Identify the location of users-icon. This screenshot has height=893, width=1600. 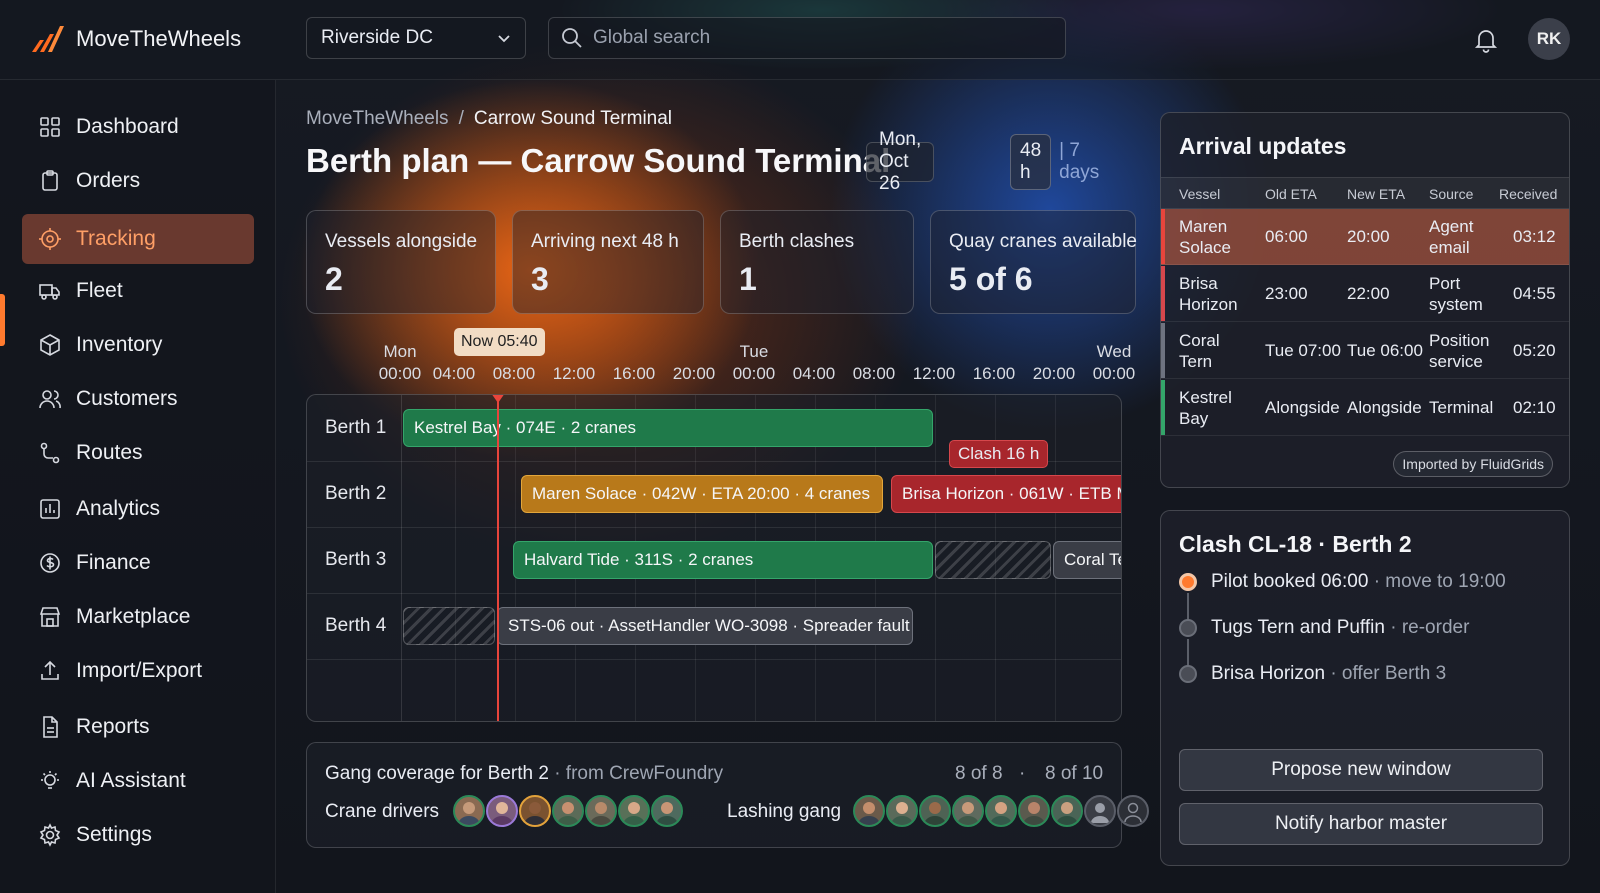
(50, 399).